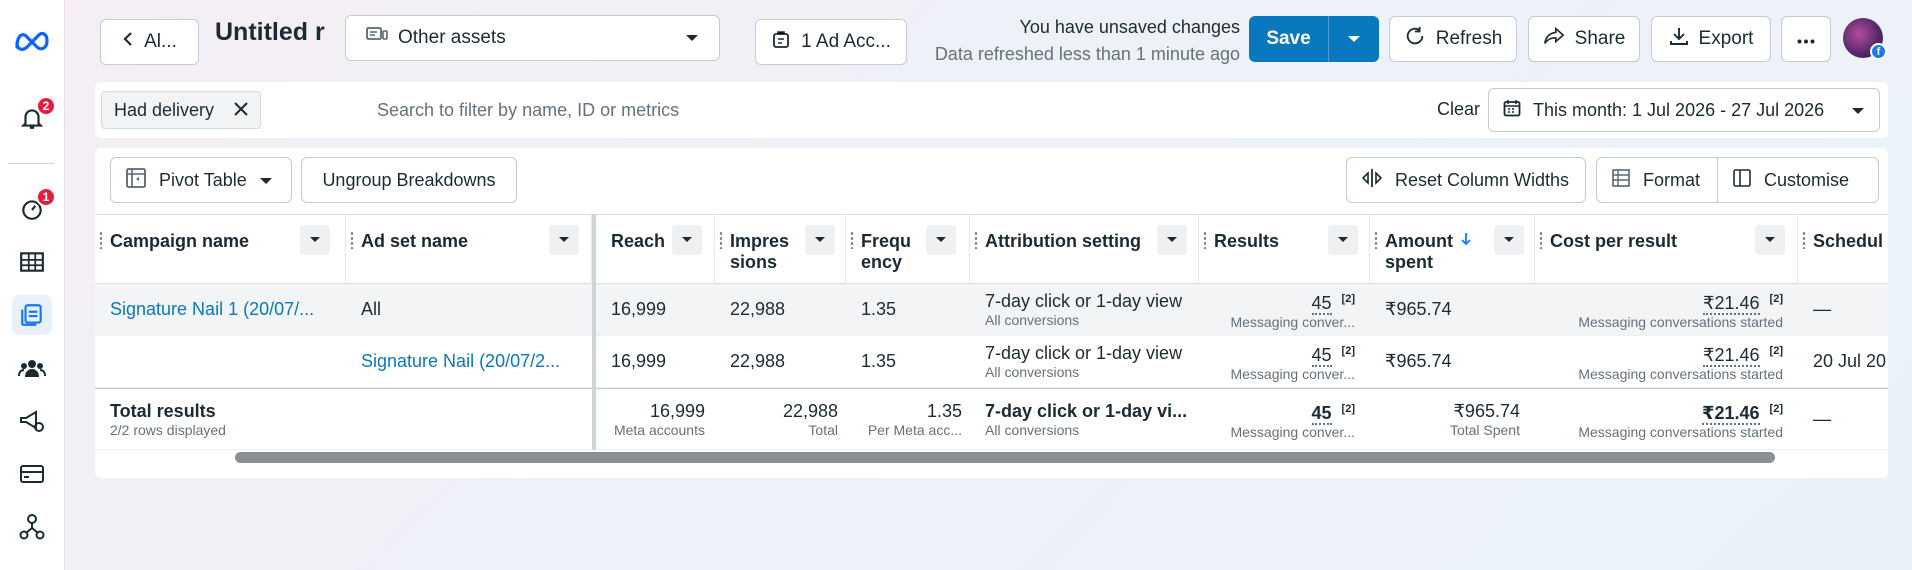 The width and height of the screenshot is (1912, 570). What do you see at coordinates (1458, 109) in the screenshot?
I see `clear-filters-button: Clear` at bounding box center [1458, 109].